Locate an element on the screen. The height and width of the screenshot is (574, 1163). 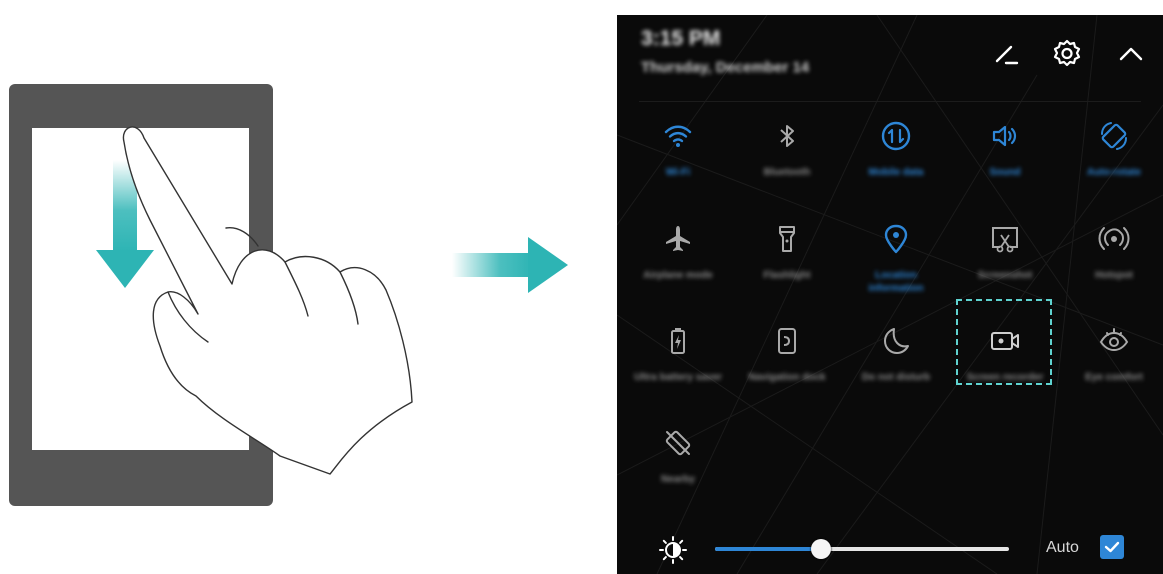
tile-ultra-battery: Ultra battery saver is located at coordinates (678, 373).